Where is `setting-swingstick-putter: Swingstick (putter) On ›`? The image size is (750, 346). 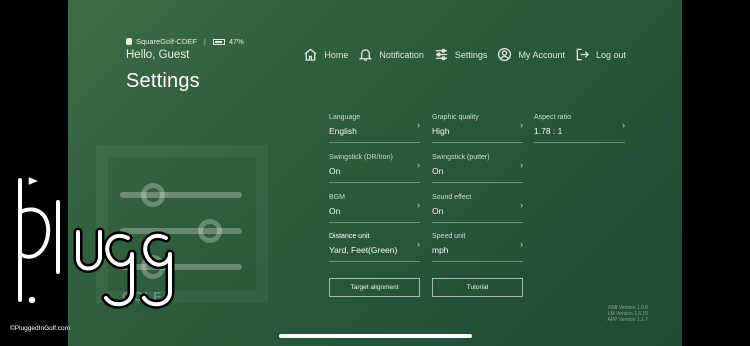 setting-swingstick-putter: Swingstick (putter) On › is located at coordinates (477, 167).